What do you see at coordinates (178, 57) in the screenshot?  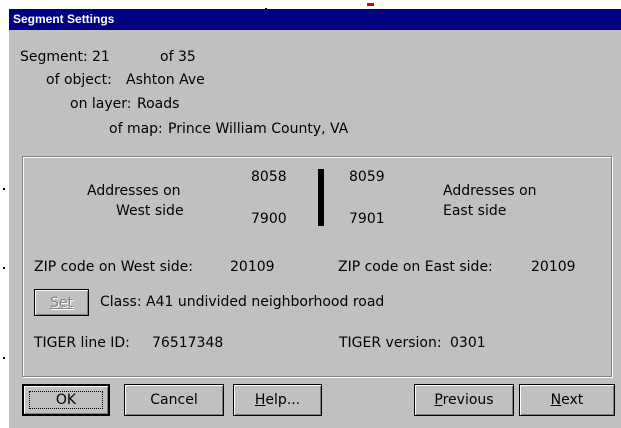 I see `segment-count: of 35` at bounding box center [178, 57].